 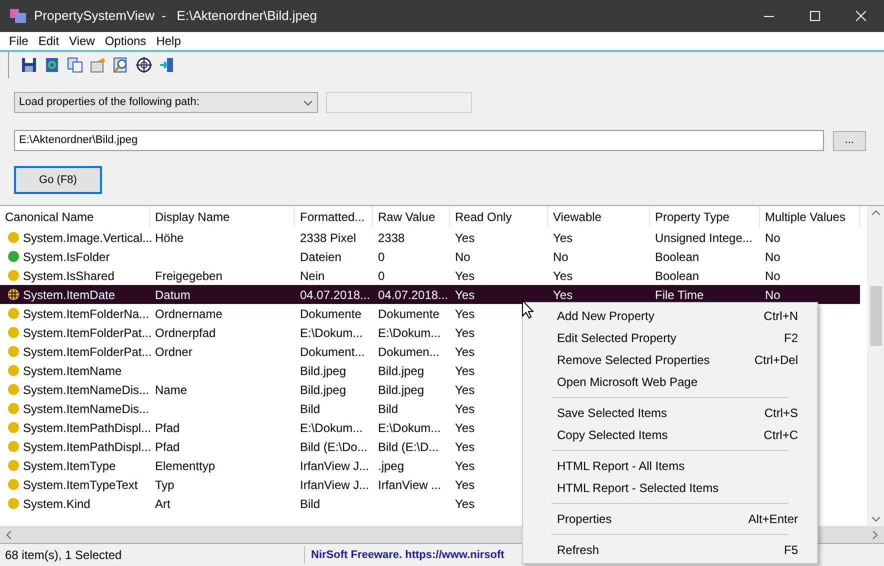 I want to click on shortcut-text: Alt+Enter, so click(x=773, y=519).